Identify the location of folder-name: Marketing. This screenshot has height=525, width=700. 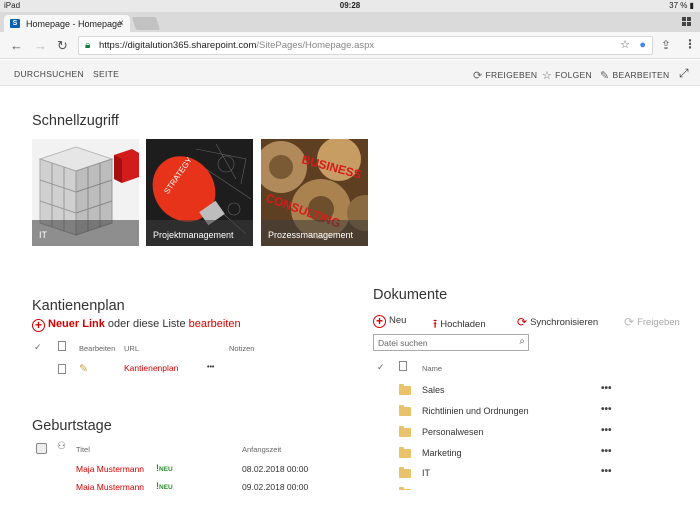
(442, 453).